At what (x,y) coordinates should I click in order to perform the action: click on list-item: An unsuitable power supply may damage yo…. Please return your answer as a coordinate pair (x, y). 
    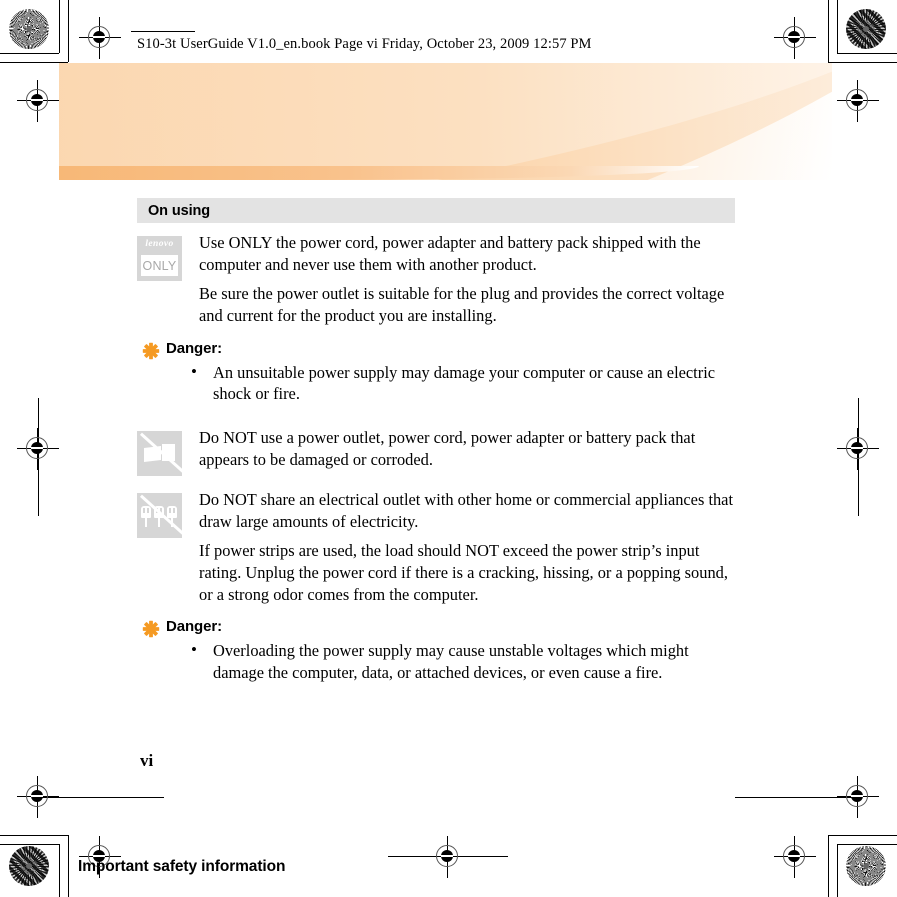
    Looking at the image, I should click on (463, 383).